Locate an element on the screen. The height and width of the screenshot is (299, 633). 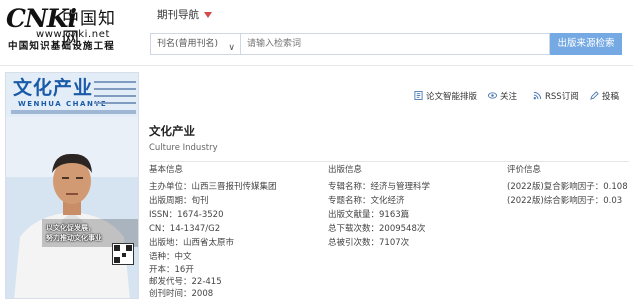
info-row-sponsor: 主办单位：山西三晋报刊传媒集团 is located at coordinates (213, 187).